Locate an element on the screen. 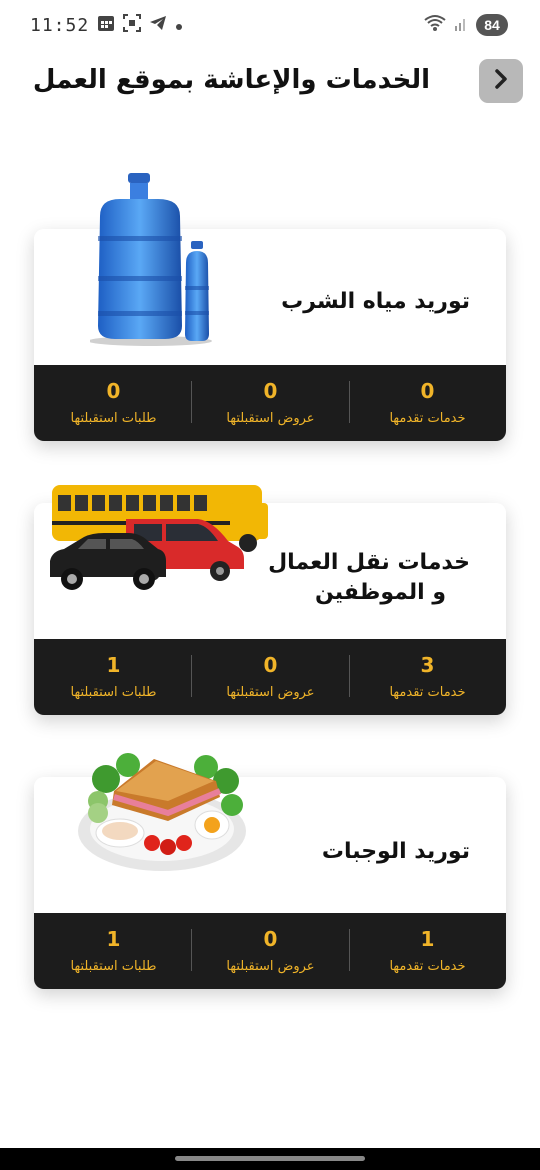  status-bar: 11:52 84 is located at coordinates (270, 25).